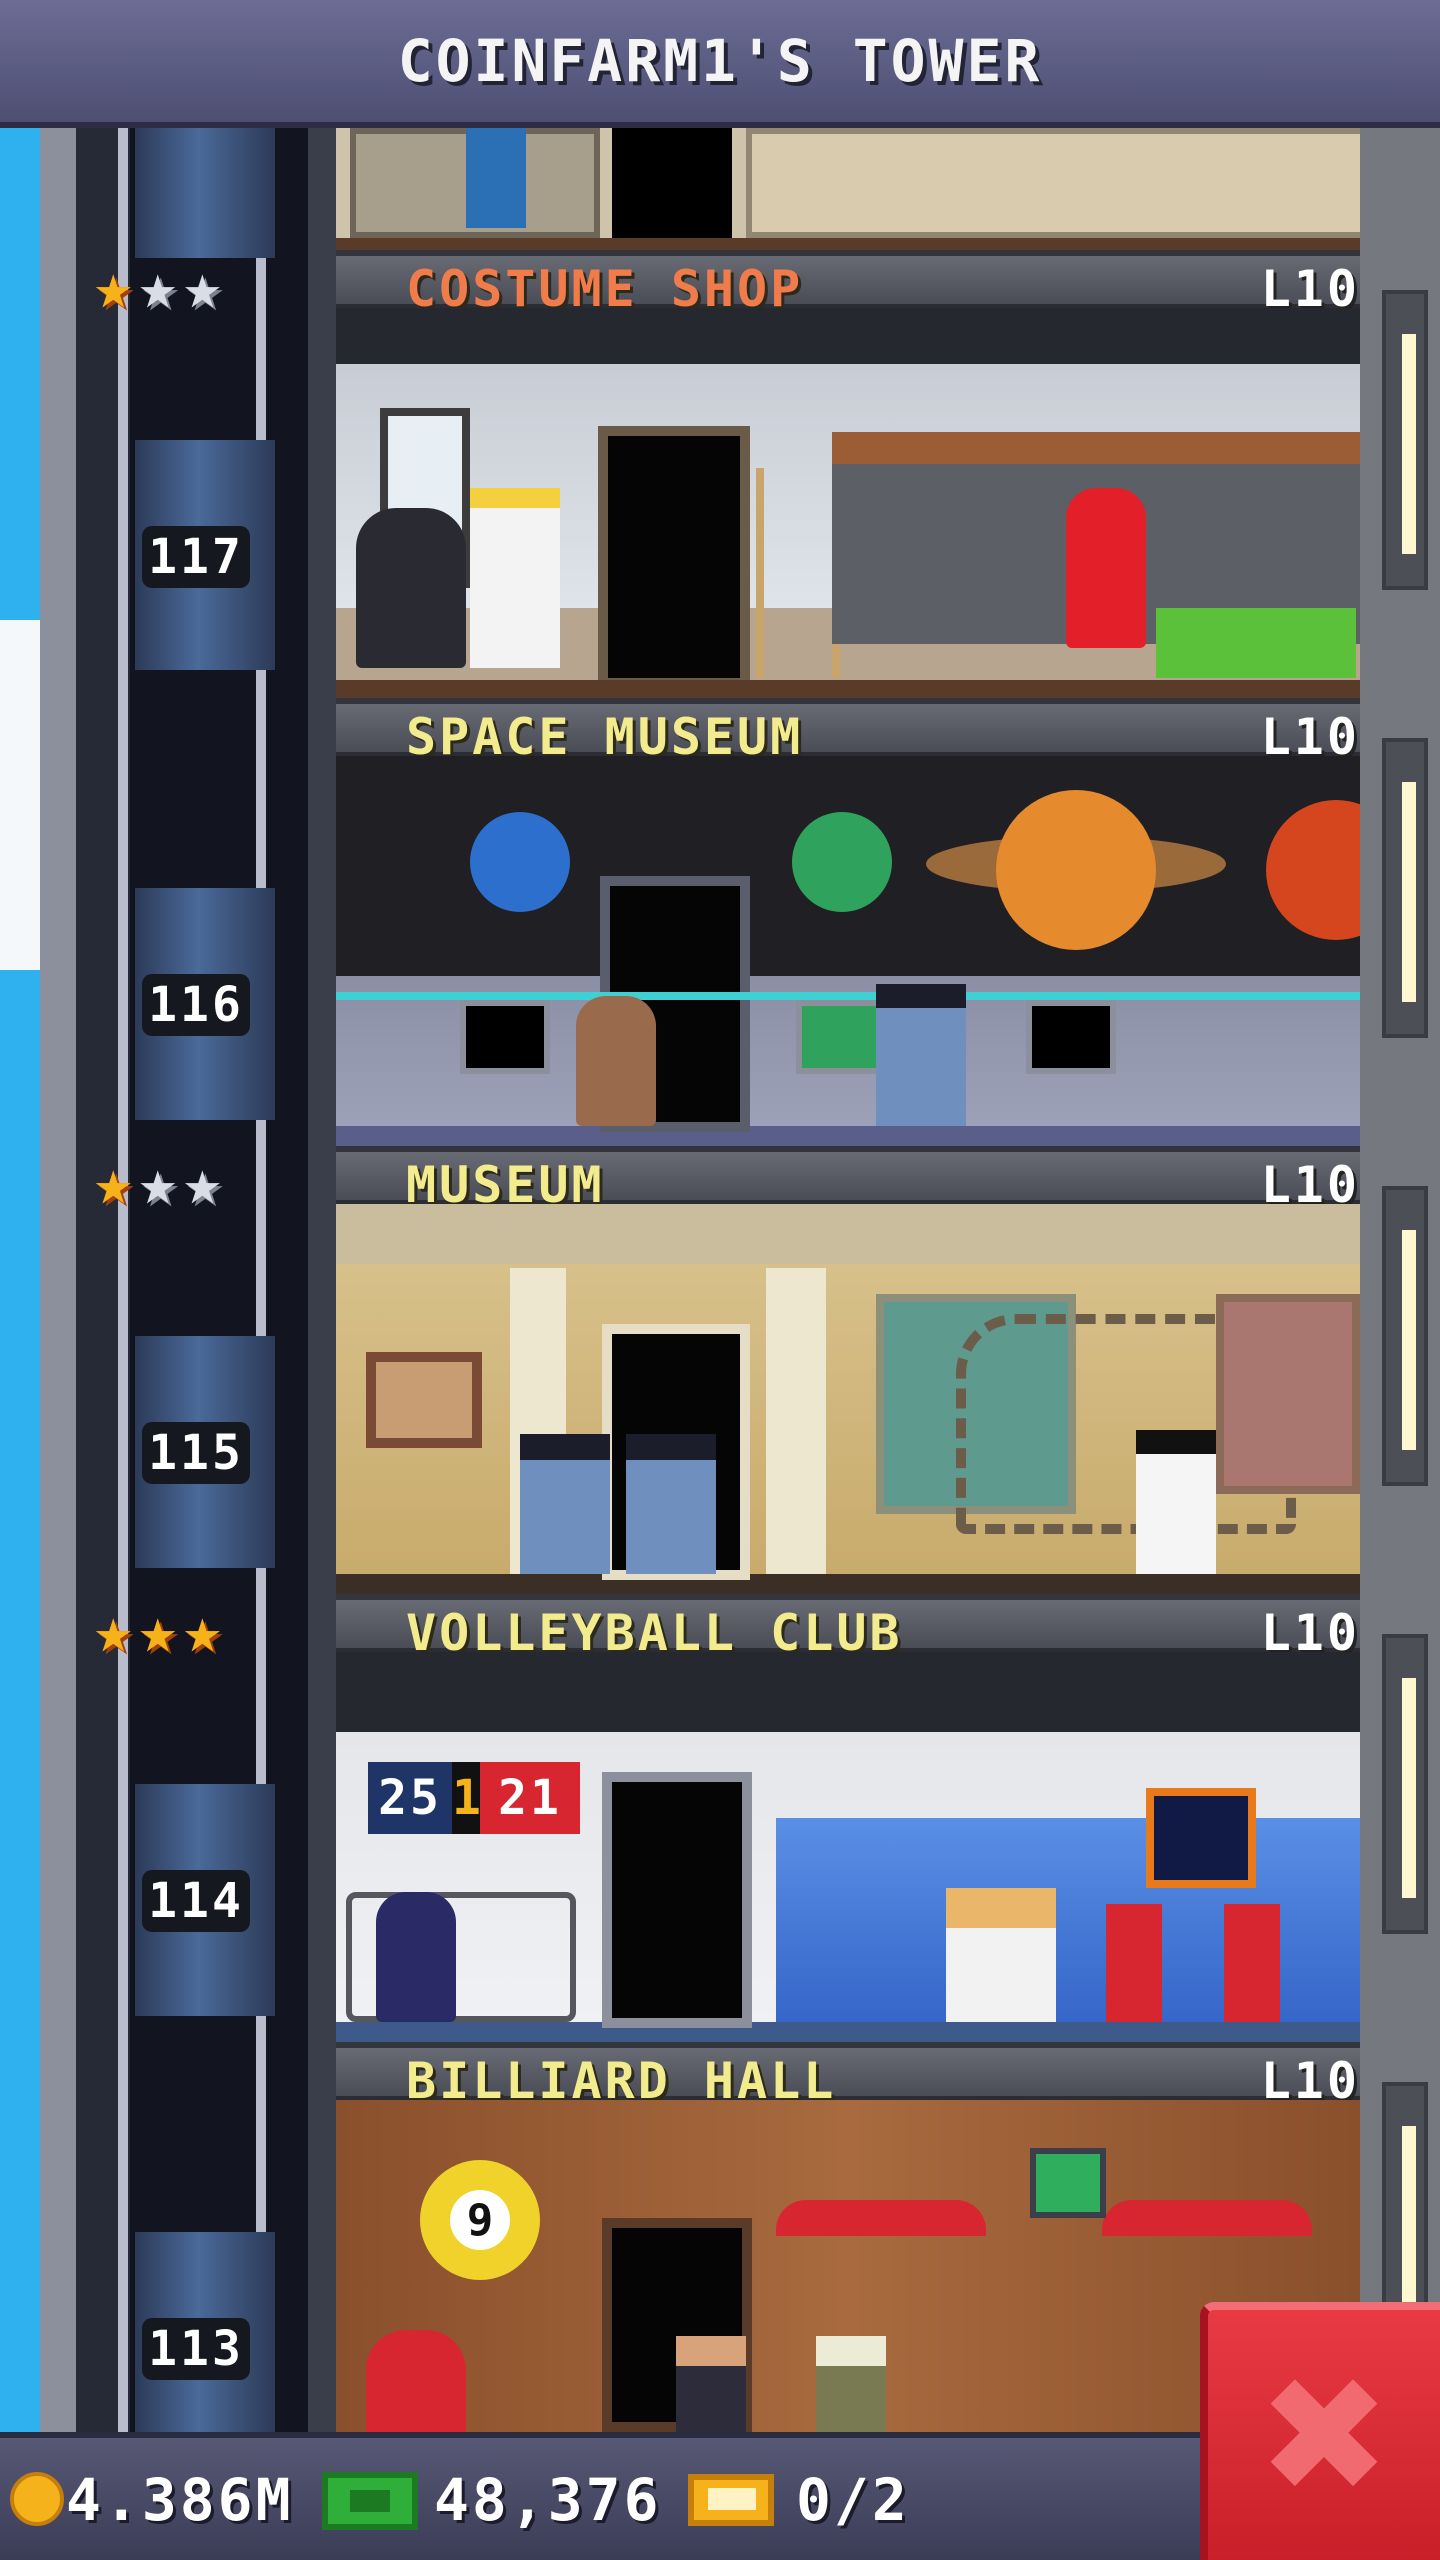  Describe the element at coordinates (424, 1400) in the screenshot. I see `painting` at that location.